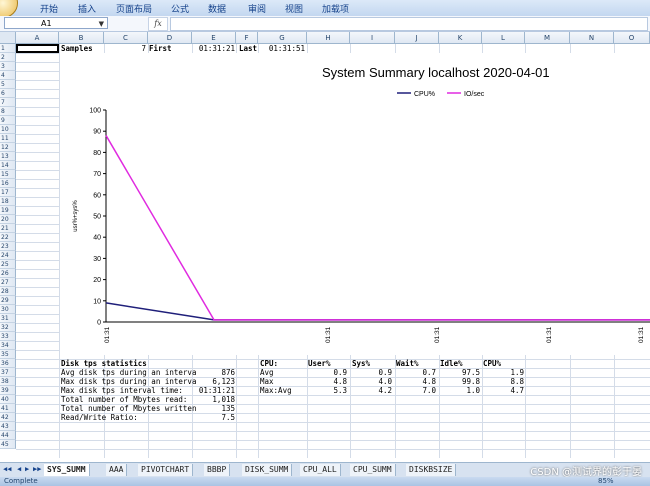 The width and height of the screenshot is (650, 486). Describe the element at coordinates (180, 8) in the screenshot. I see `menu-formulas: 公式` at that location.